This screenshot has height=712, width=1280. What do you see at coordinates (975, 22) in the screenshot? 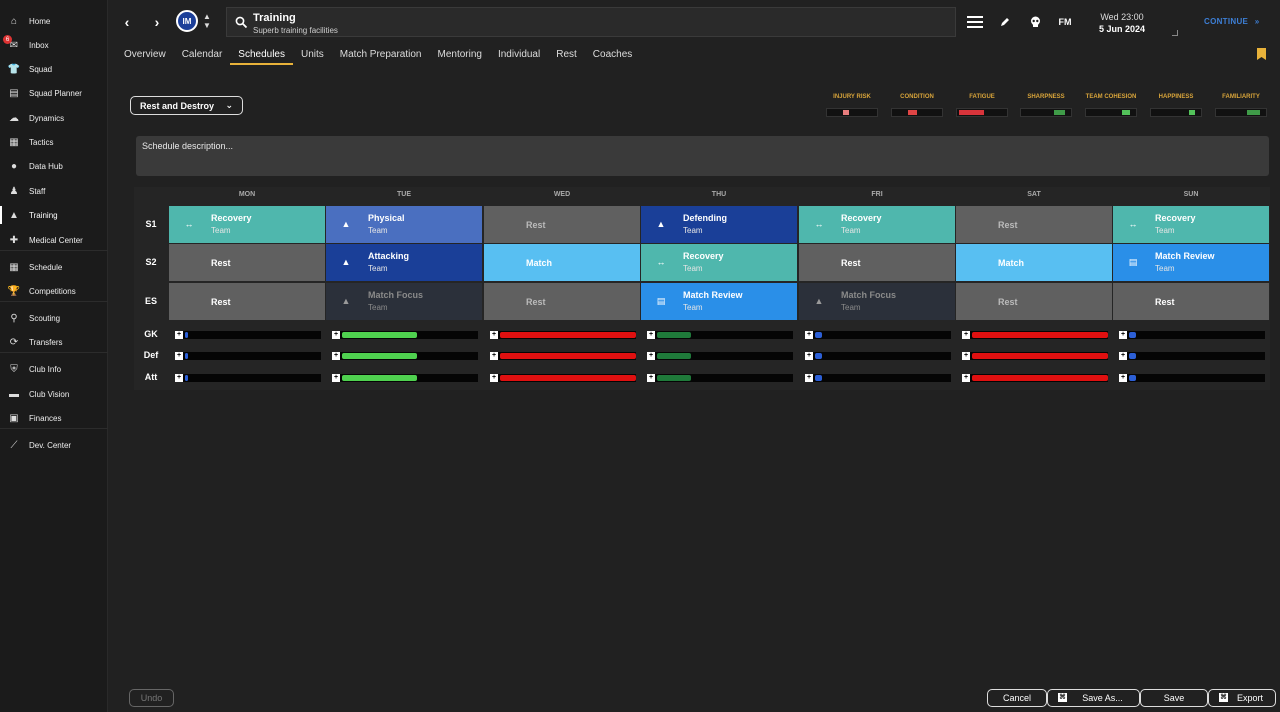
I see `menu-icon` at bounding box center [975, 22].